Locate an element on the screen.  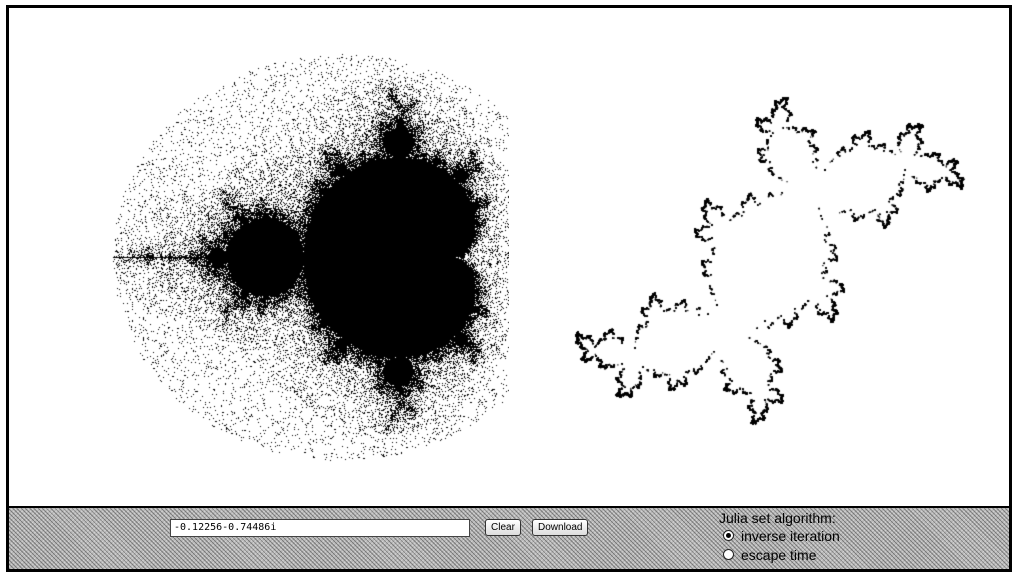
inverse-iteration-option: inverse iteration is located at coordinates (781, 535).